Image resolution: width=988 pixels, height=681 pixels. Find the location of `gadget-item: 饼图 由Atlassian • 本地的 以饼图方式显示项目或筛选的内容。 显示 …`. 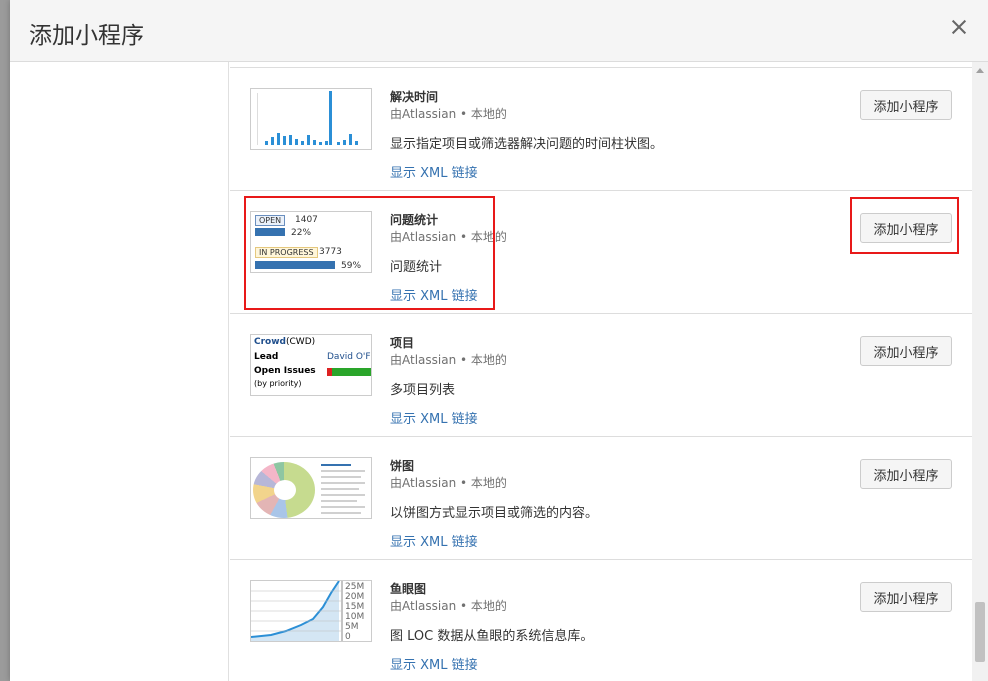

gadget-item: 饼图 由Atlassian • 本地的 以饼图方式显示项目或筛选的内容。 显示 … is located at coordinates (601, 497).